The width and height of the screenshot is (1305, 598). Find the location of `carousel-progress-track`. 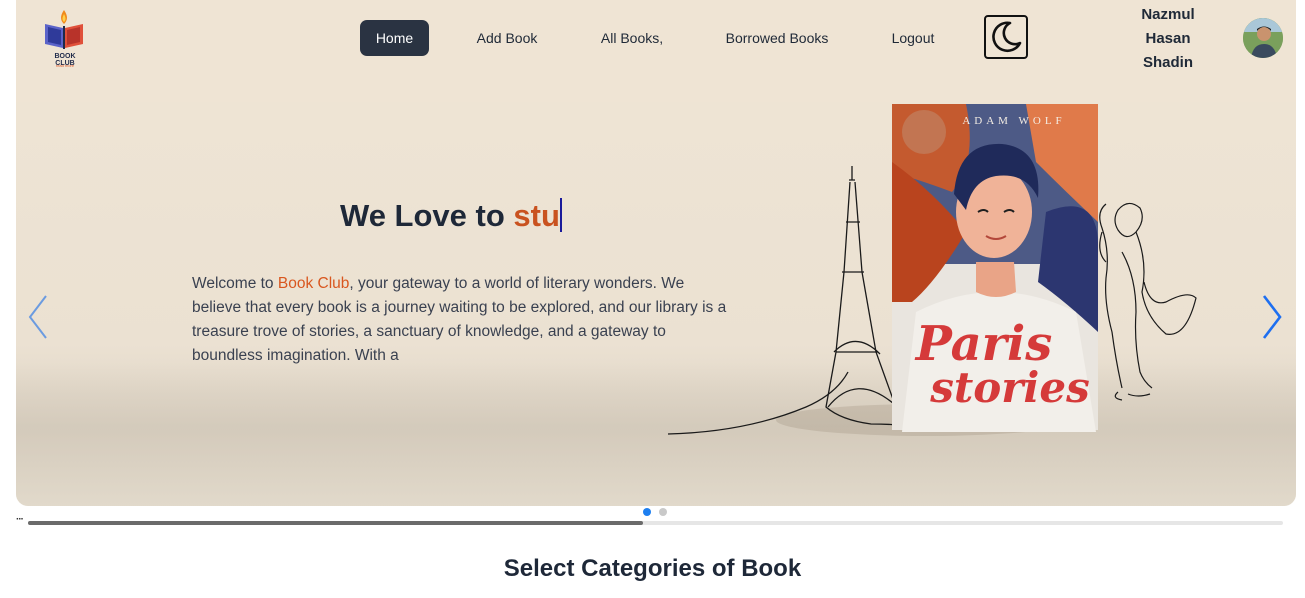

carousel-progress-track is located at coordinates (655, 523).